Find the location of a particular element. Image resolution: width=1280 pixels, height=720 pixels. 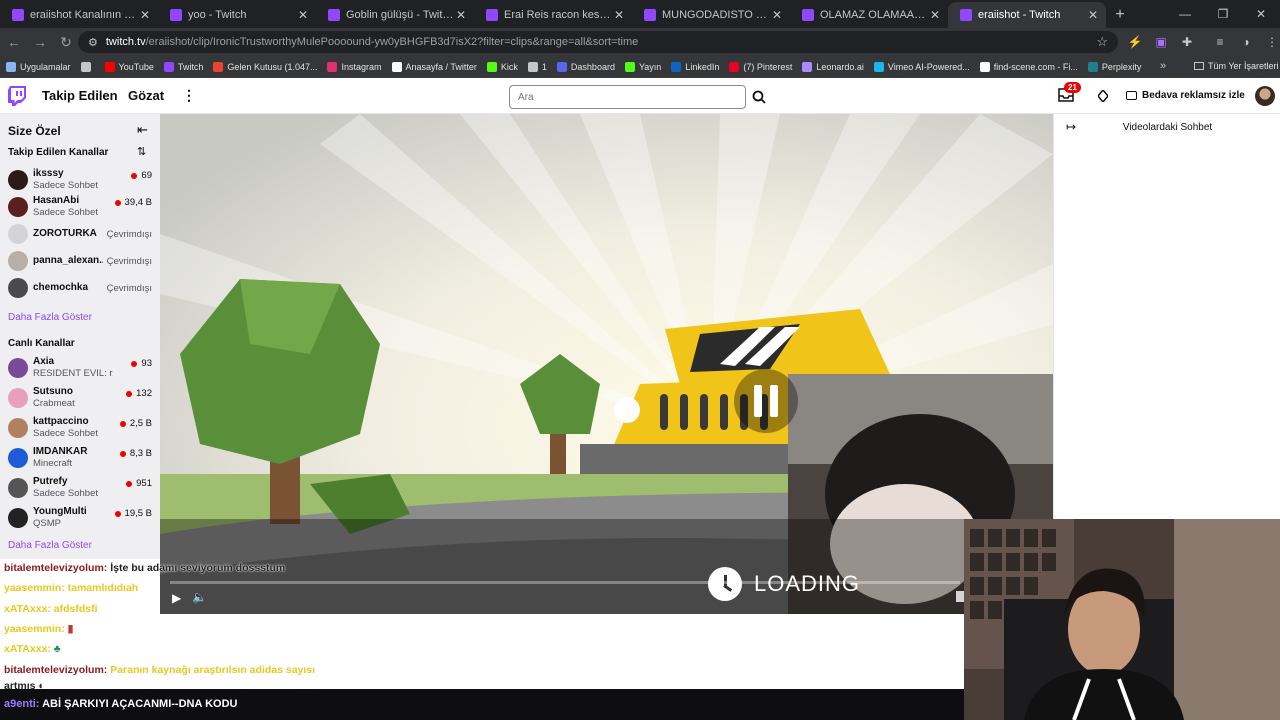

bookmark-item: Instagram is located at coordinates (354, 66).